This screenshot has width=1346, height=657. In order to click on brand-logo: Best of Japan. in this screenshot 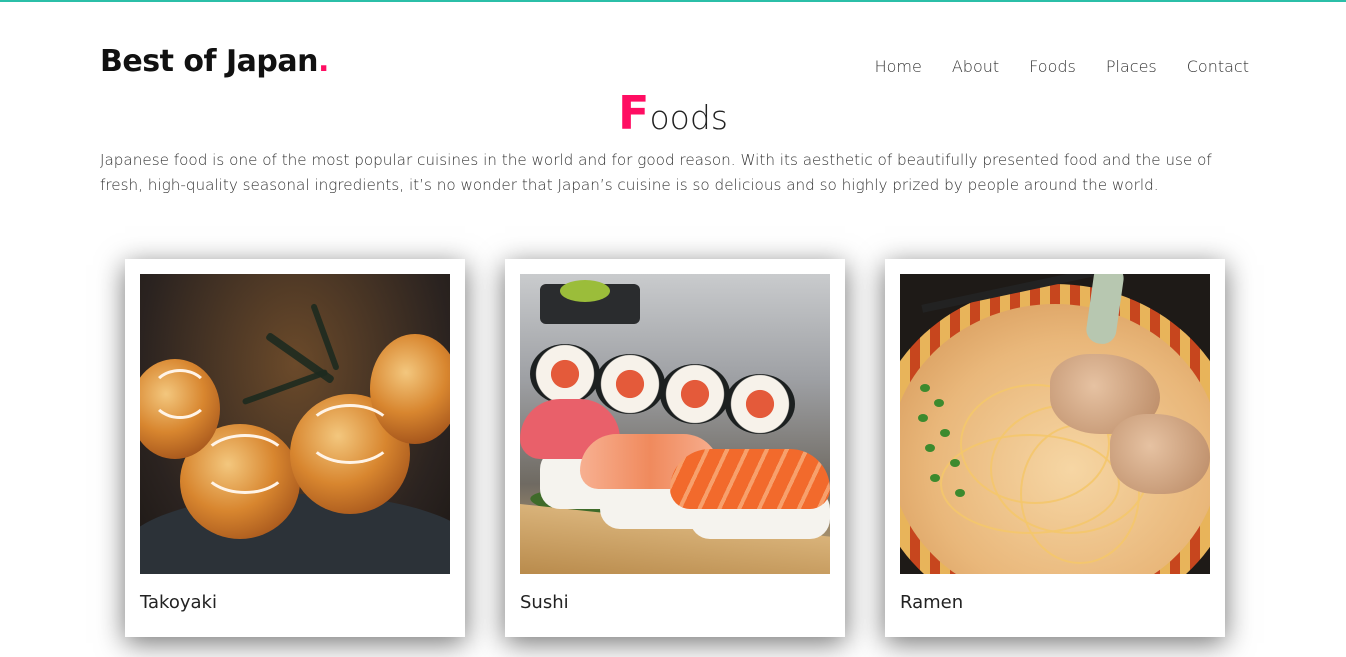, I will do `click(214, 61)`.